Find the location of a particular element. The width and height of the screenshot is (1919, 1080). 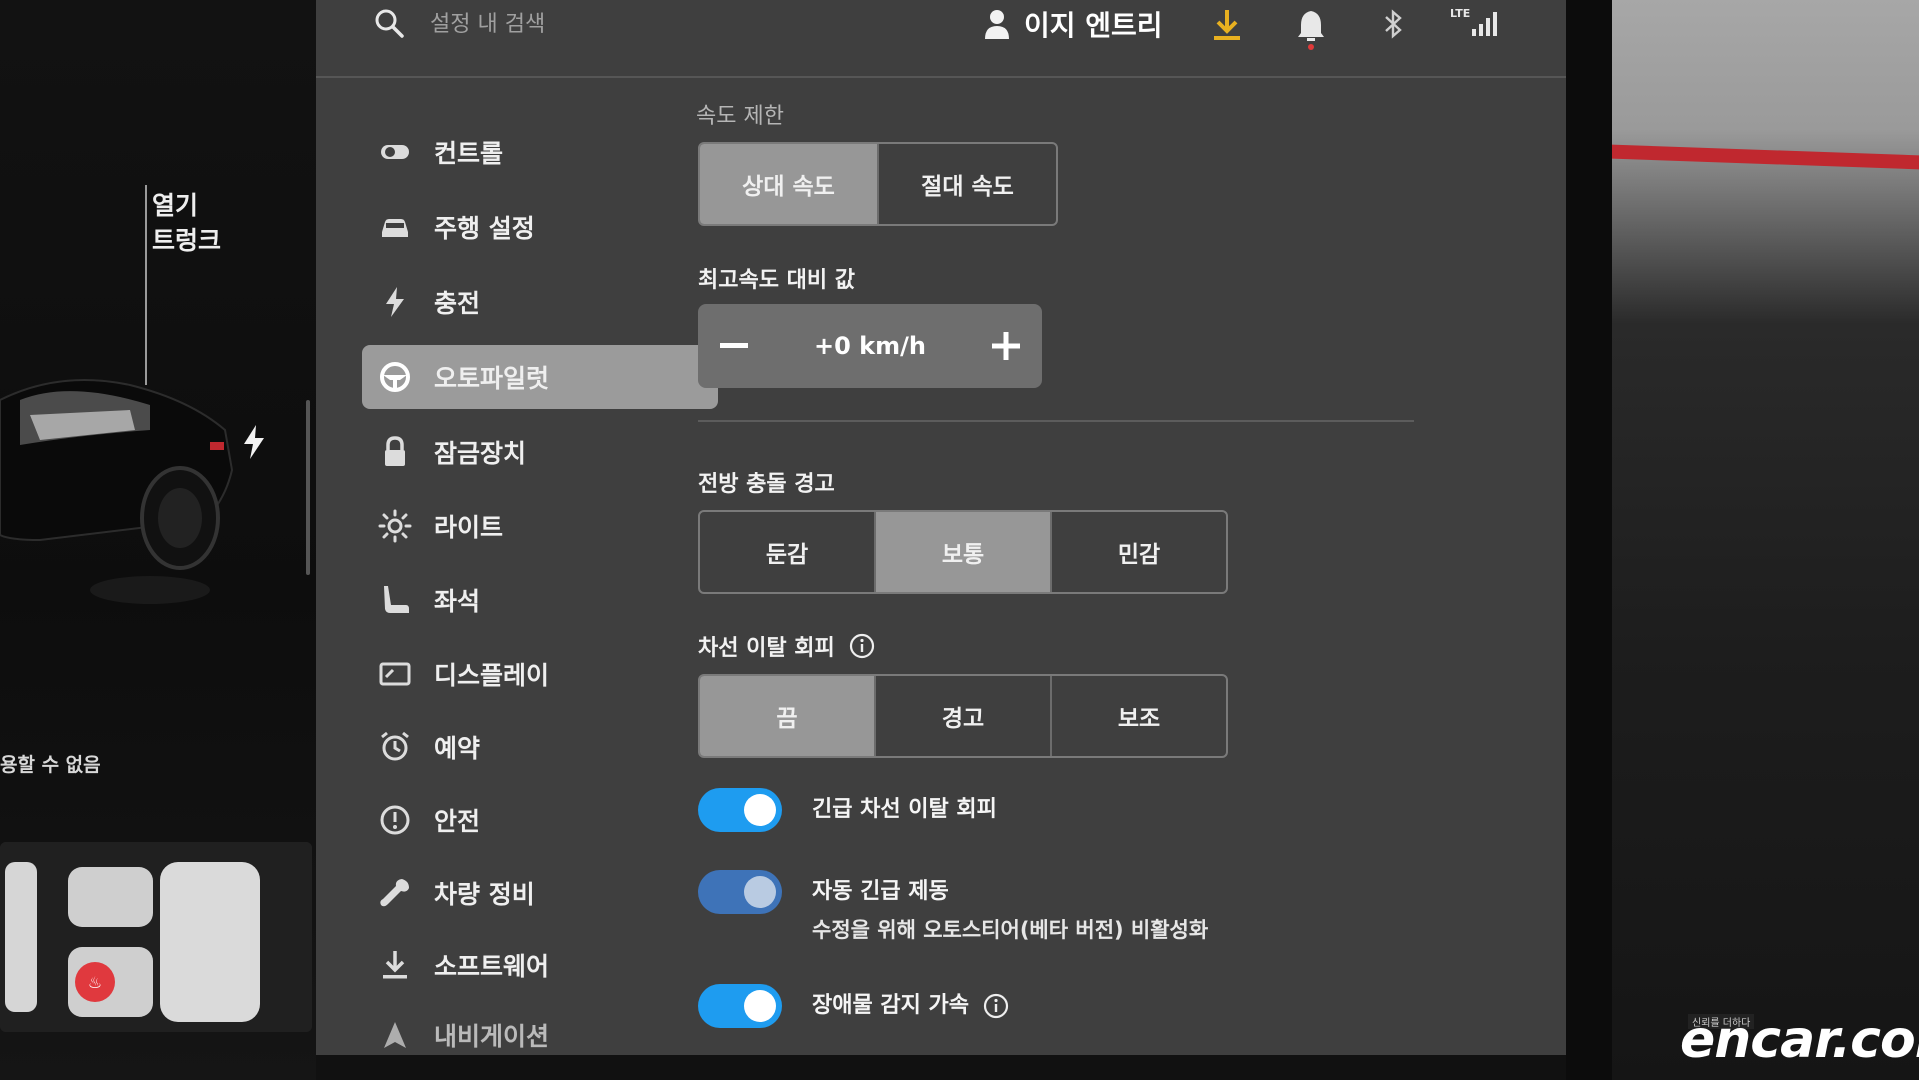

person-icon is located at coordinates (997, 24).